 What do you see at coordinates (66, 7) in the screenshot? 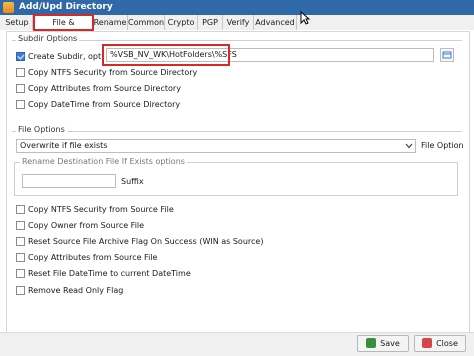
I see `window-title: Add/Upd Directory` at bounding box center [66, 7].